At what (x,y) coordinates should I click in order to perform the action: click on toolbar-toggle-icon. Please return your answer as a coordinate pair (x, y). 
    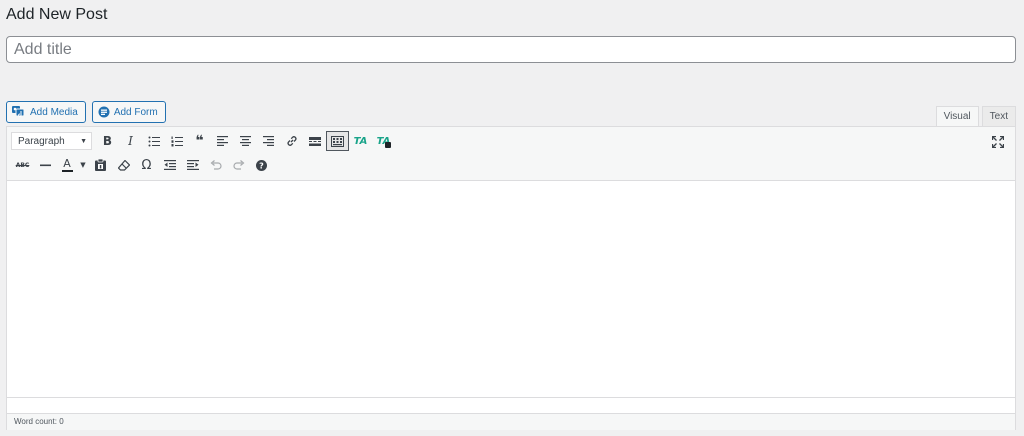
    Looking at the image, I should click on (337, 141).